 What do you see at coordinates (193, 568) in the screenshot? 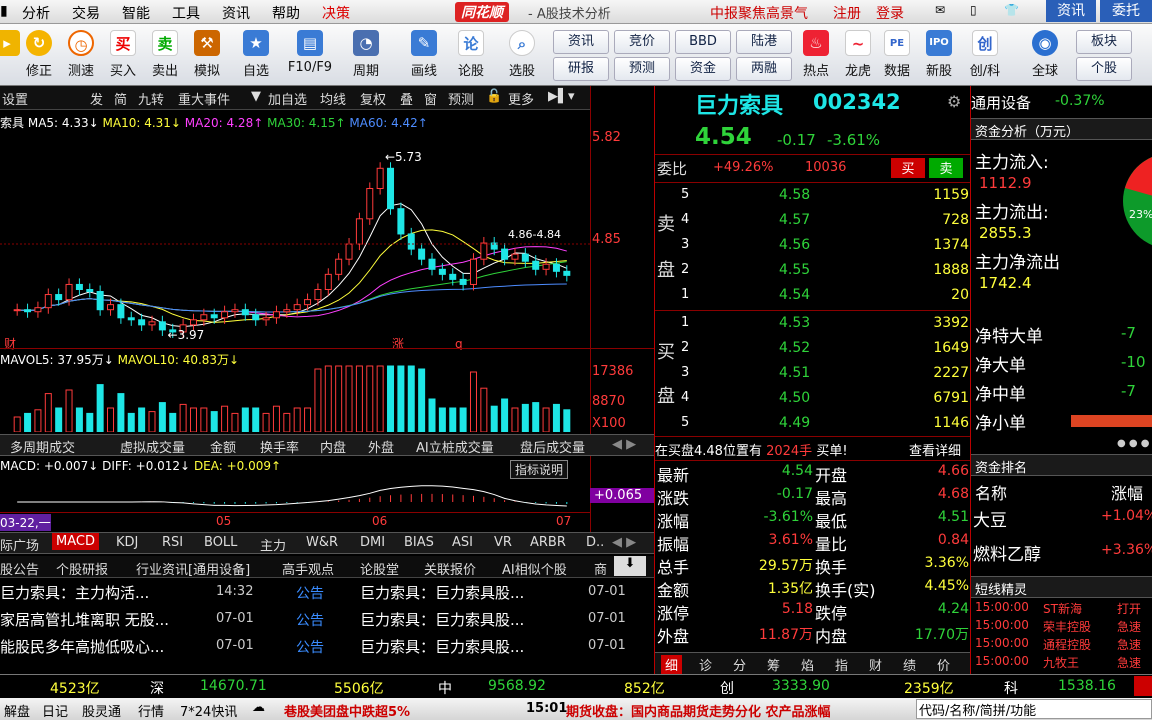
I see `news-tab: 行业资讯[通用设备]` at bounding box center [193, 568].